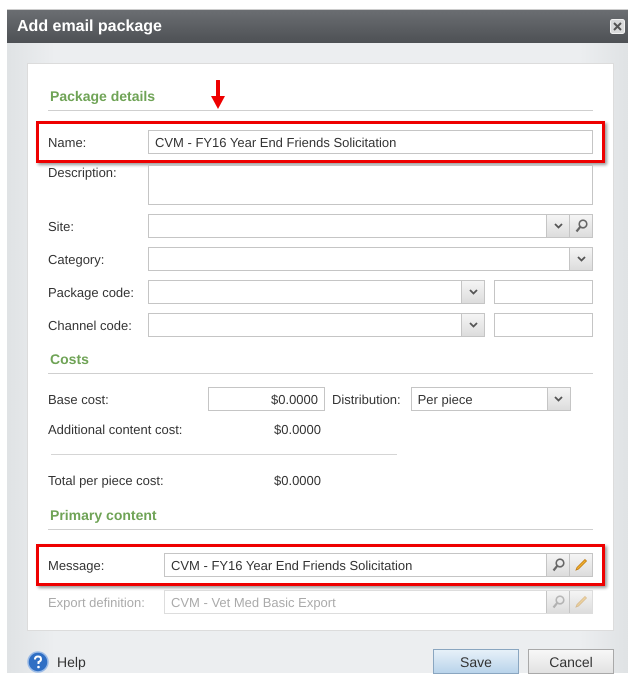  What do you see at coordinates (116, 429) in the screenshot?
I see `field-label: Additional content cost:` at bounding box center [116, 429].